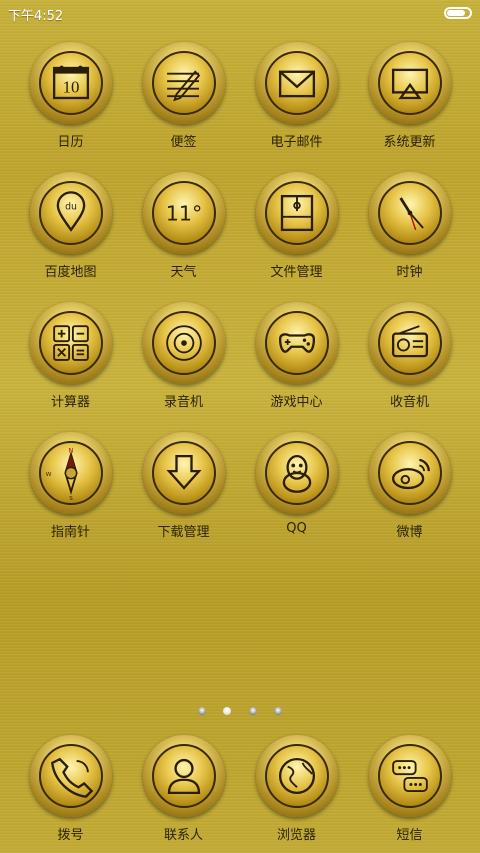 The width and height of the screenshot is (480, 853). I want to click on app-weibo: 微博, so click(409, 490).